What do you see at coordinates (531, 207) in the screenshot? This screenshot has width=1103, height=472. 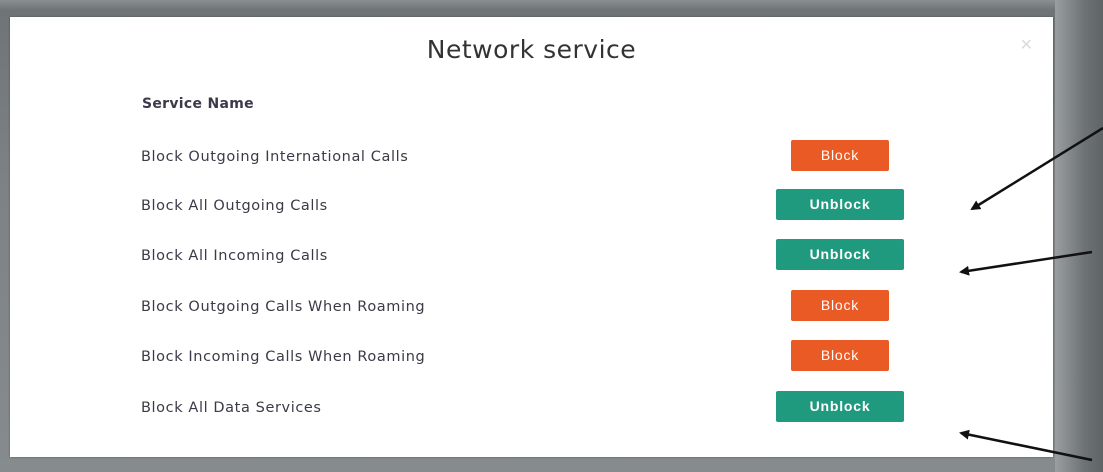 I see `service-row-all-outgoing: Block All Outgoing Calls Unblock` at bounding box center [531, 207].